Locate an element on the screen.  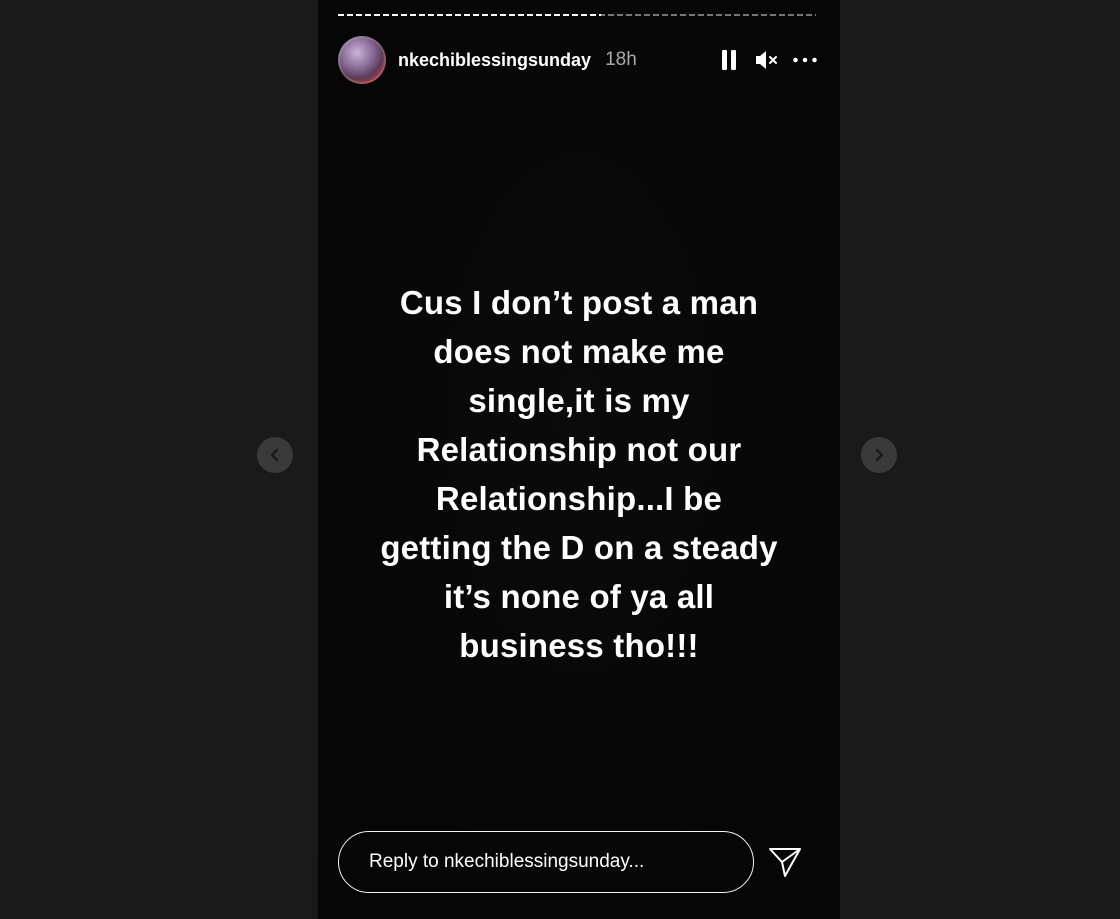
send-button is located at coordinates (785, 862).